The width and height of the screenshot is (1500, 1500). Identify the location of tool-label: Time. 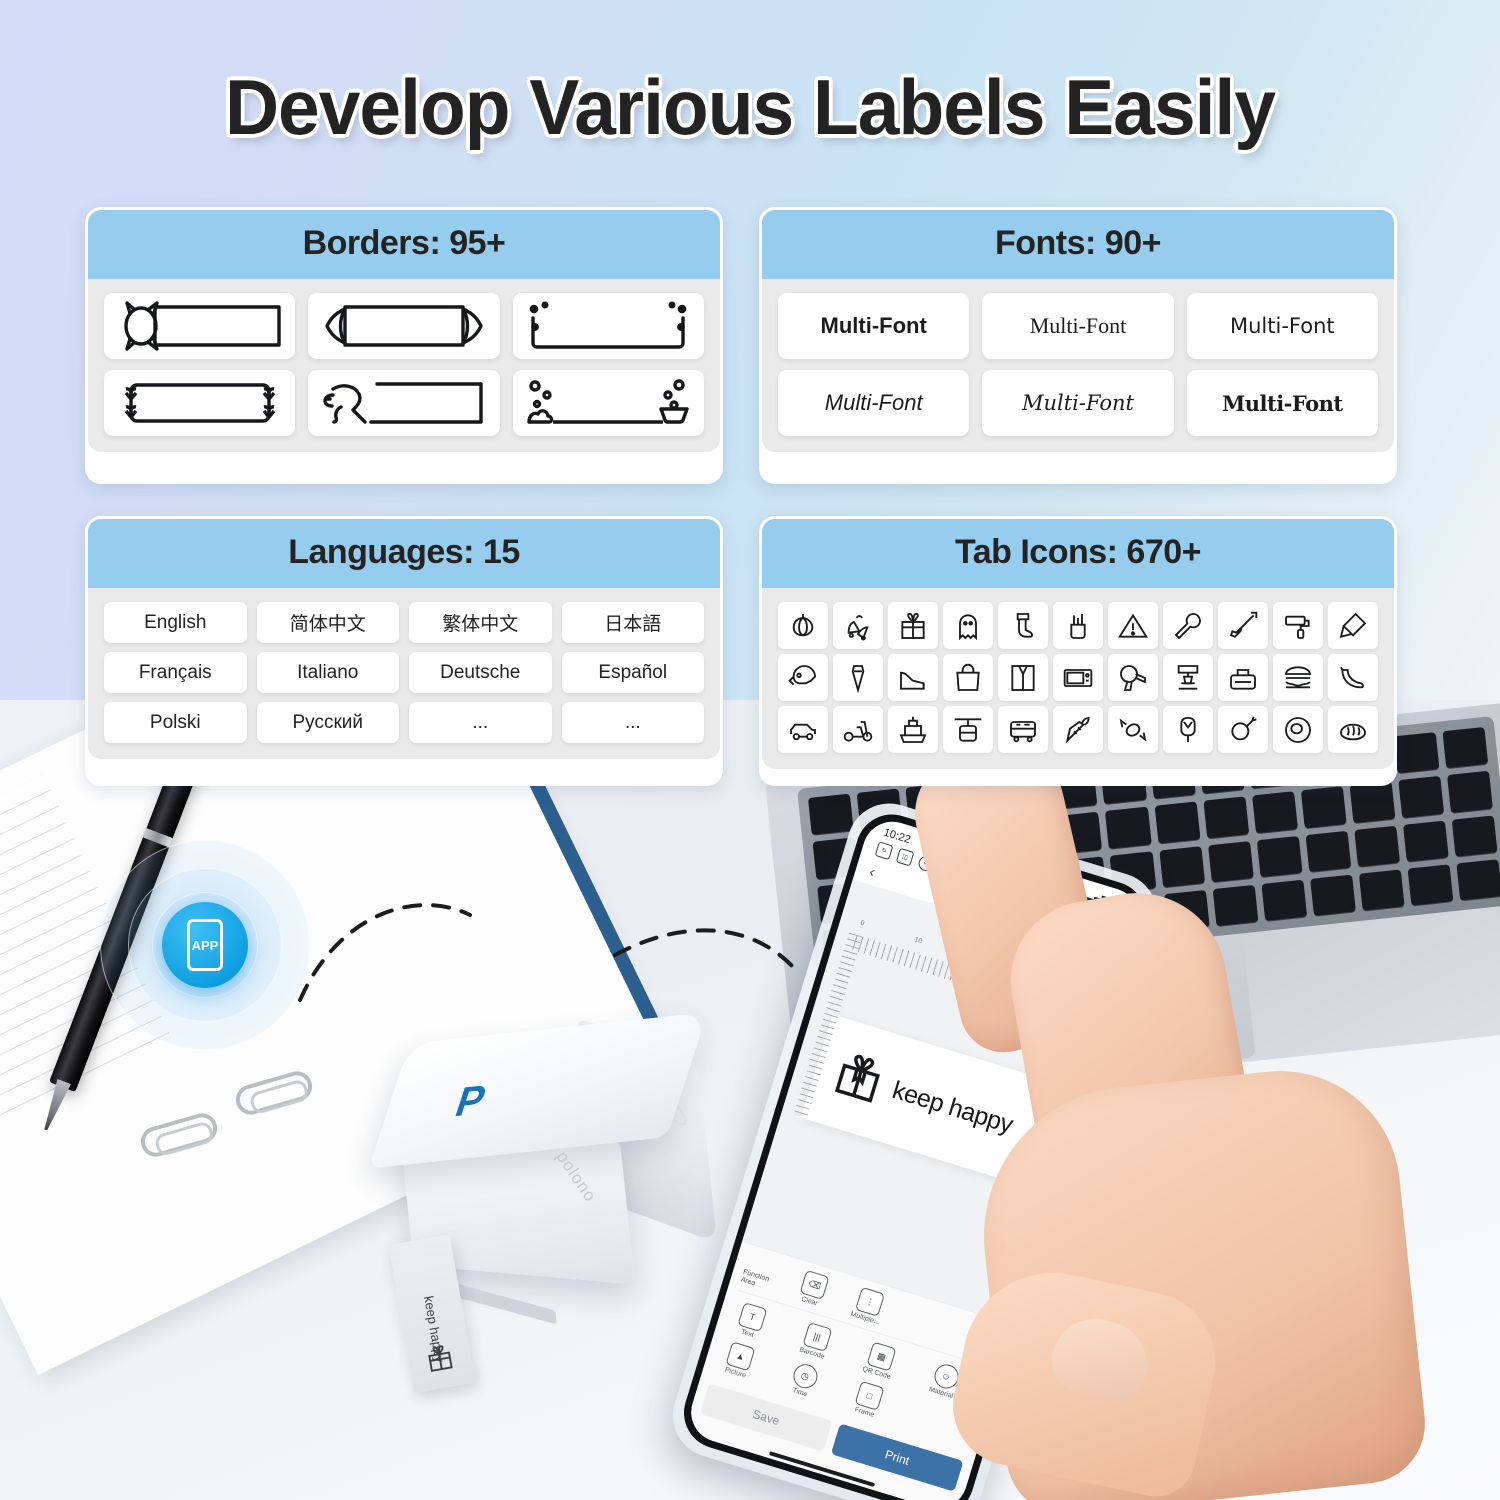
(800, 1393).